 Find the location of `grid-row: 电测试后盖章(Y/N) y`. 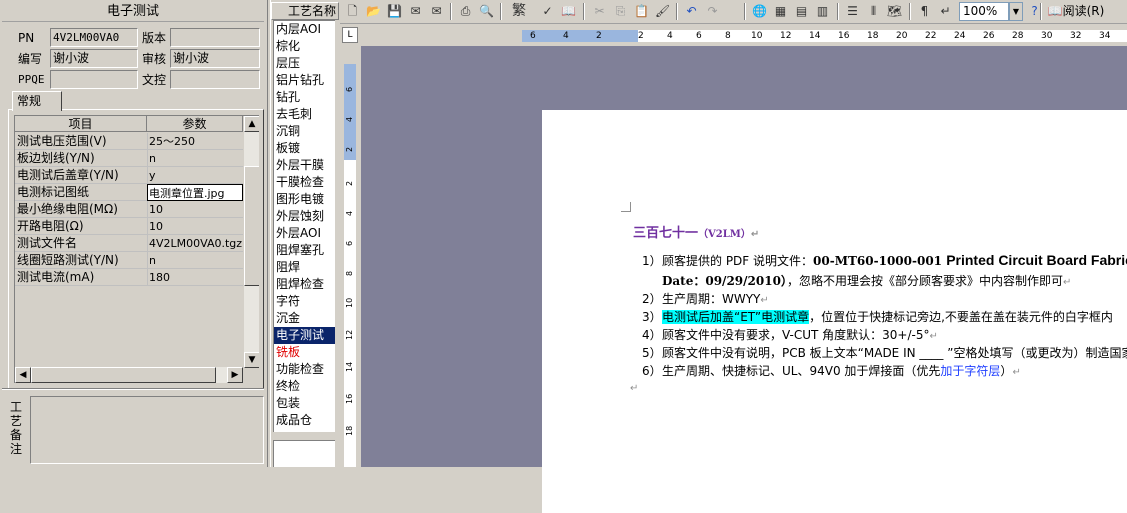

grid-row: 电测试后盖章(Y/N) y is located at coordinates (129, 175).